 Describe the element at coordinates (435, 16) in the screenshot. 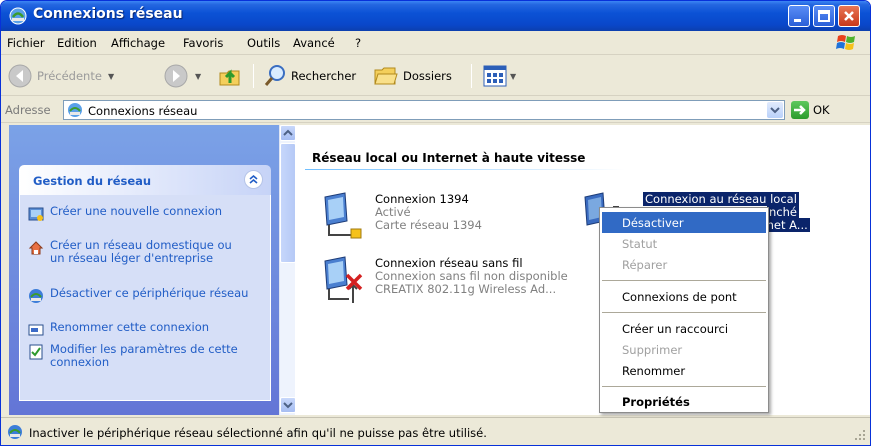

I see `title-bar: Connexions réseau` at that location.